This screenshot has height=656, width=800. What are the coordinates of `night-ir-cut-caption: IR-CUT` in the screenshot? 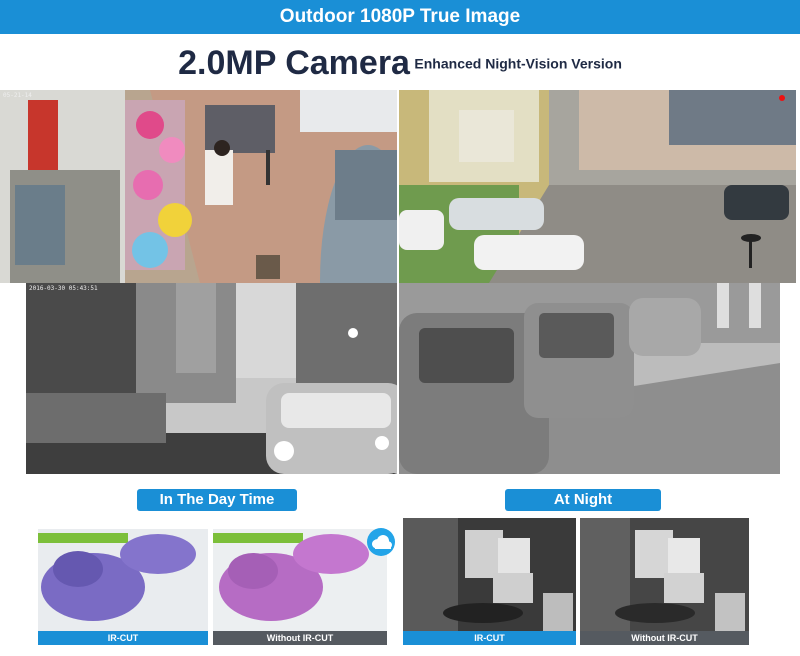 It's located at (489, 638).